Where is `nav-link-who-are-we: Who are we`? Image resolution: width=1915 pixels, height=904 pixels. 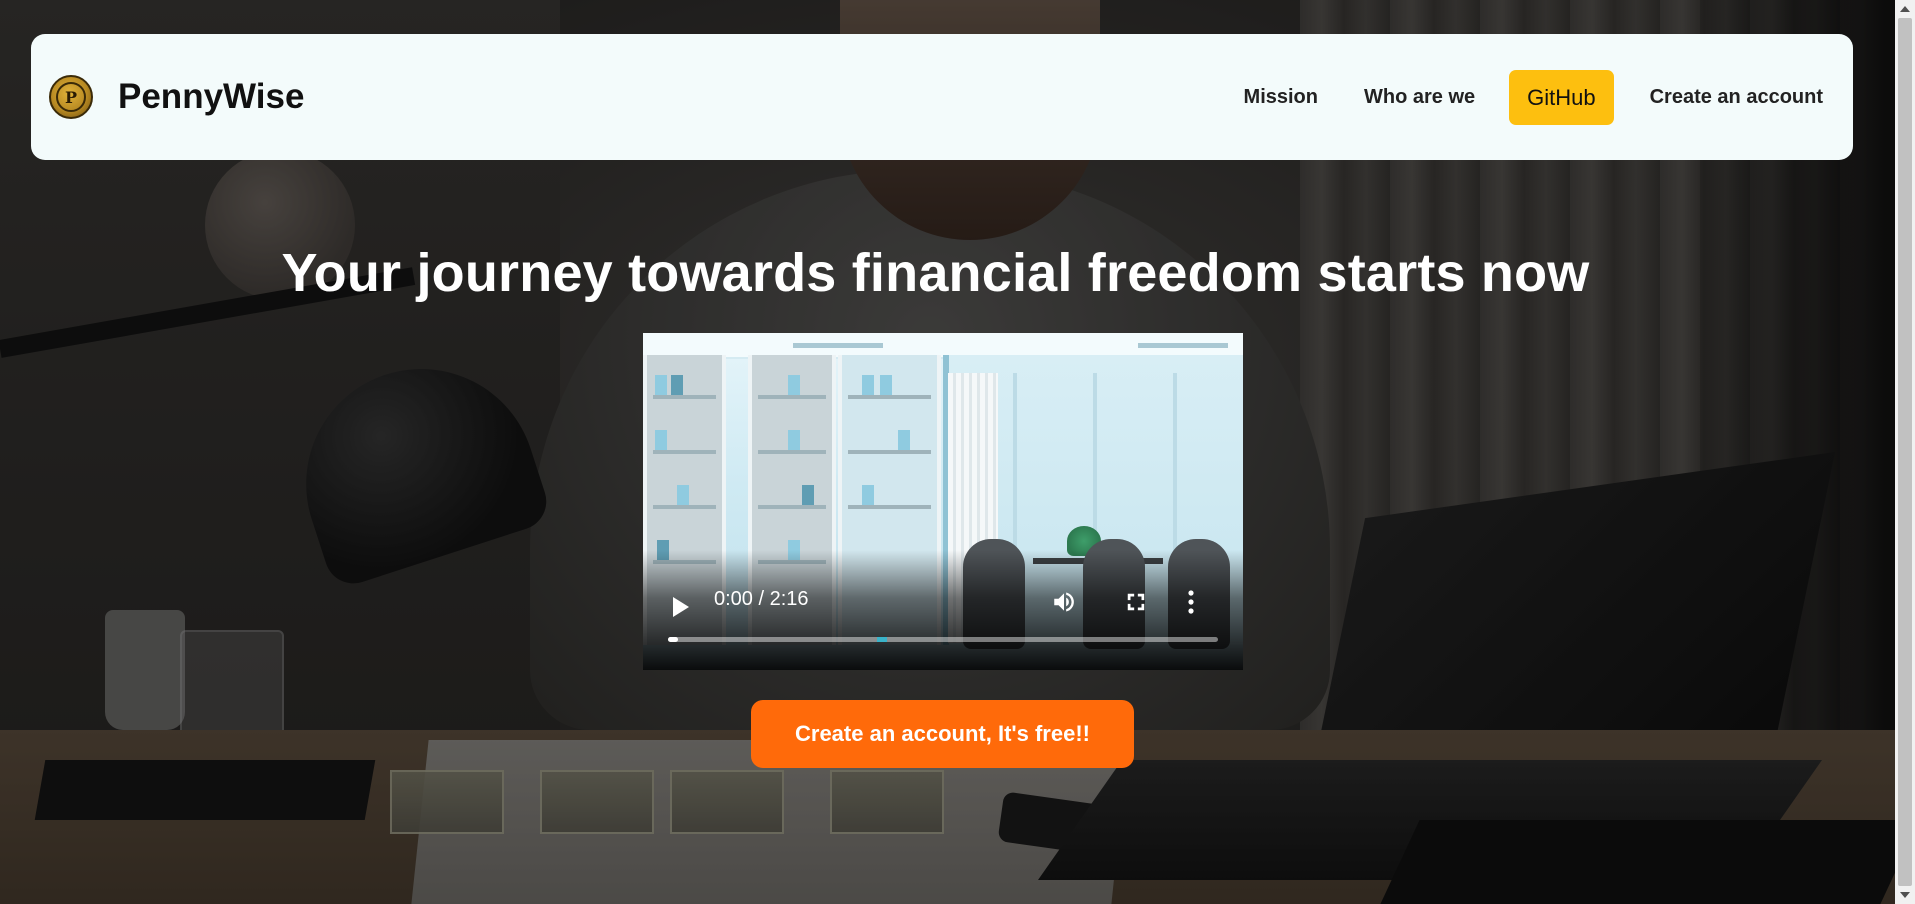
nav-link-who-are-we: Who are we is located at coordinates (1419, 97).